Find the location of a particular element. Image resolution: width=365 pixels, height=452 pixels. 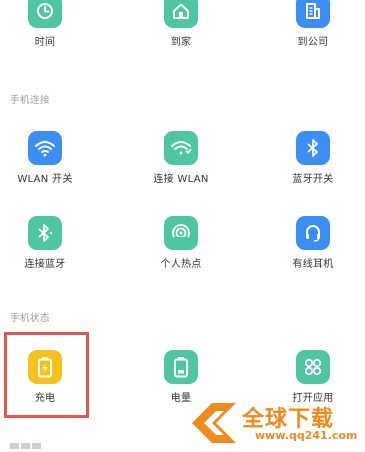

trigger-battery-level: 电量 is located at coordinates (181, 377).